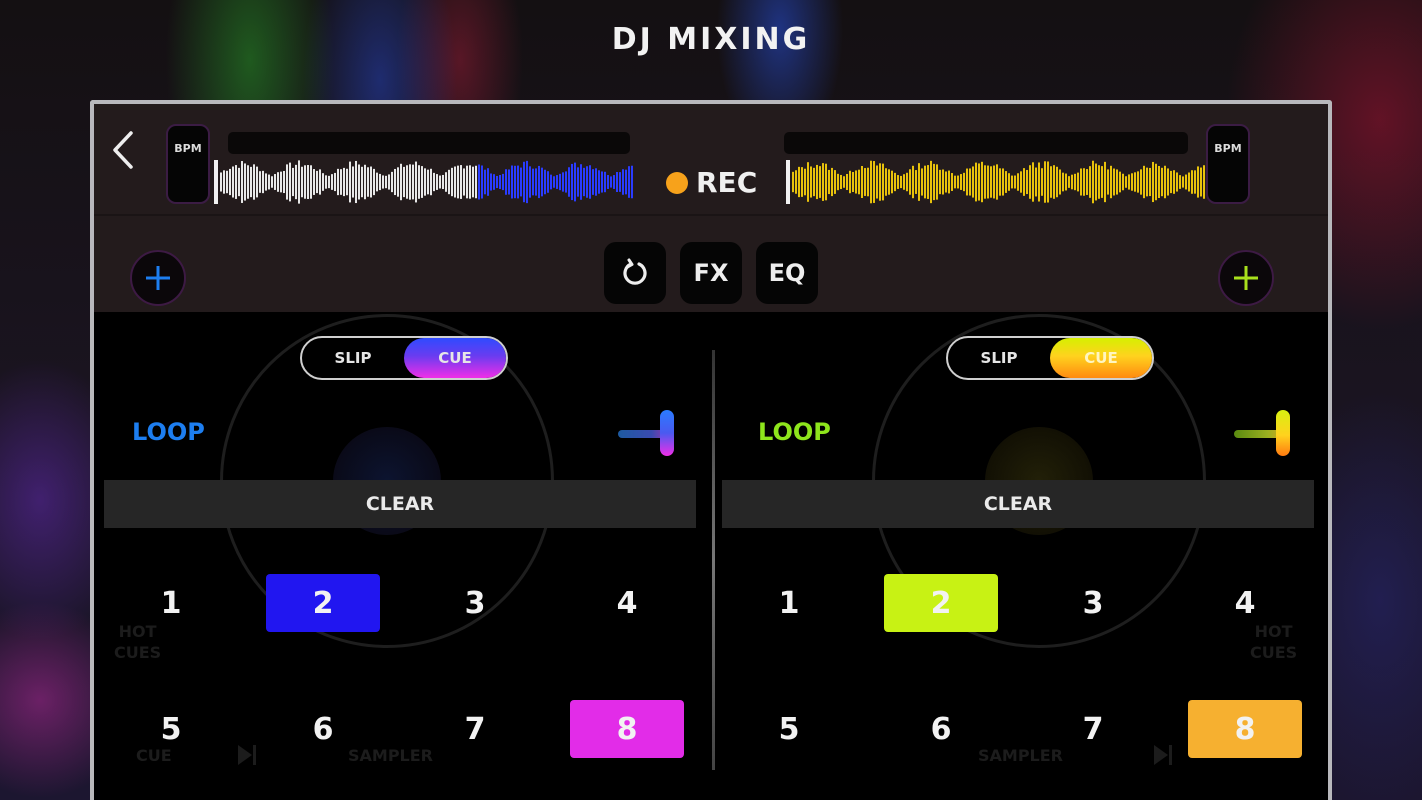  What do you see at coordinates (1101, 358) in the screenshot?
I see `toggle-cue-right: CUE` at bounding box center [1101, 358].